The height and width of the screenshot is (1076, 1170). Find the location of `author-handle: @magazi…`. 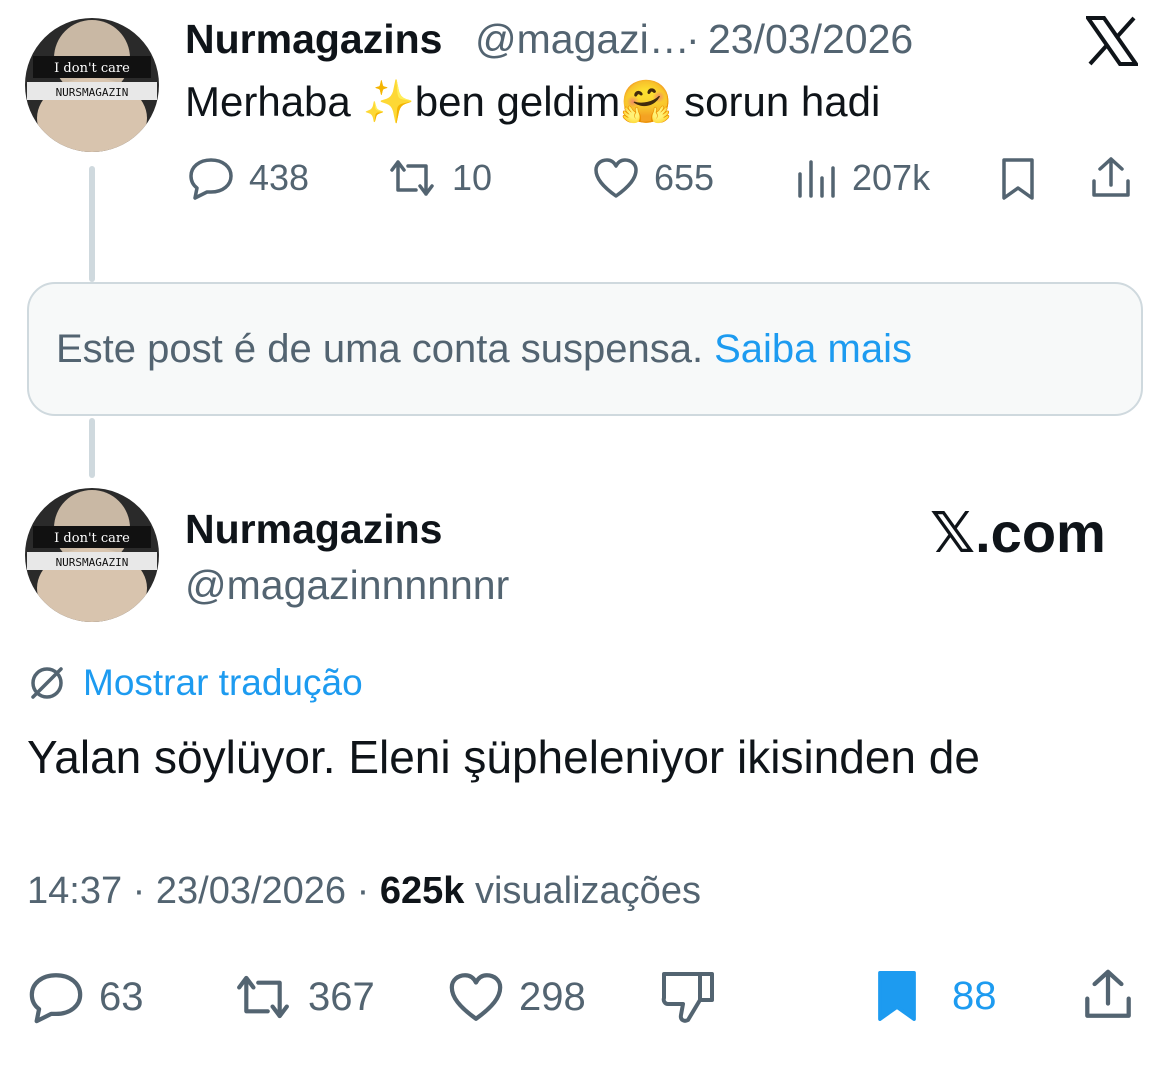

author-handle: @magazi… is located at coordinates (582, 39).